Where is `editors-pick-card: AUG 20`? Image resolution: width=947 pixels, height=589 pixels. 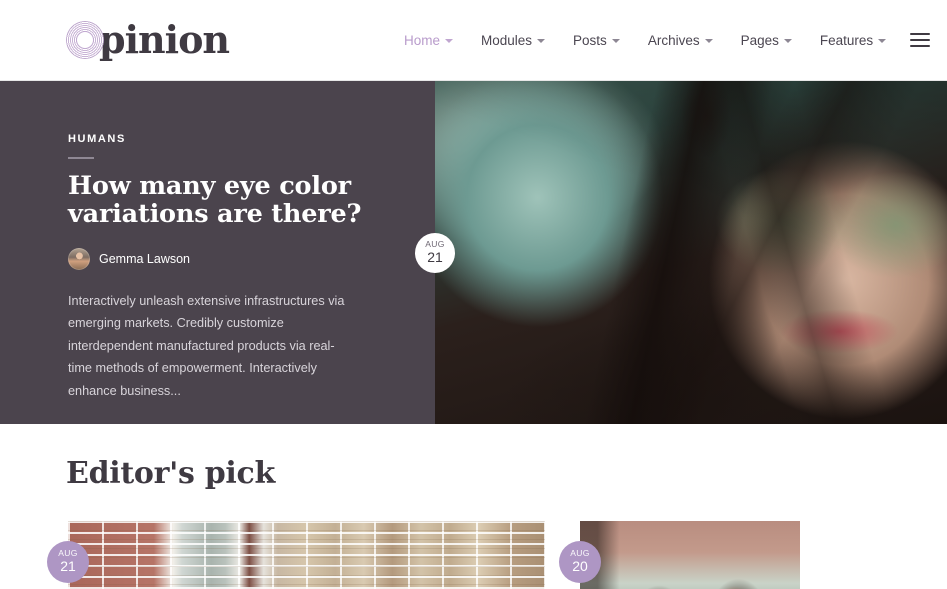 editors-pick-card: AUG 20 is located at coordinates (679, 555).